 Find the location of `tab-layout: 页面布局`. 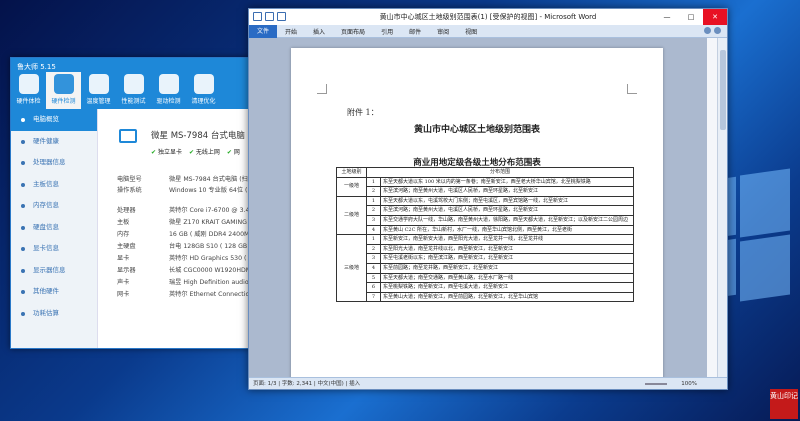

tab-layout: 页面布局 is located at coordinates (353, 31).